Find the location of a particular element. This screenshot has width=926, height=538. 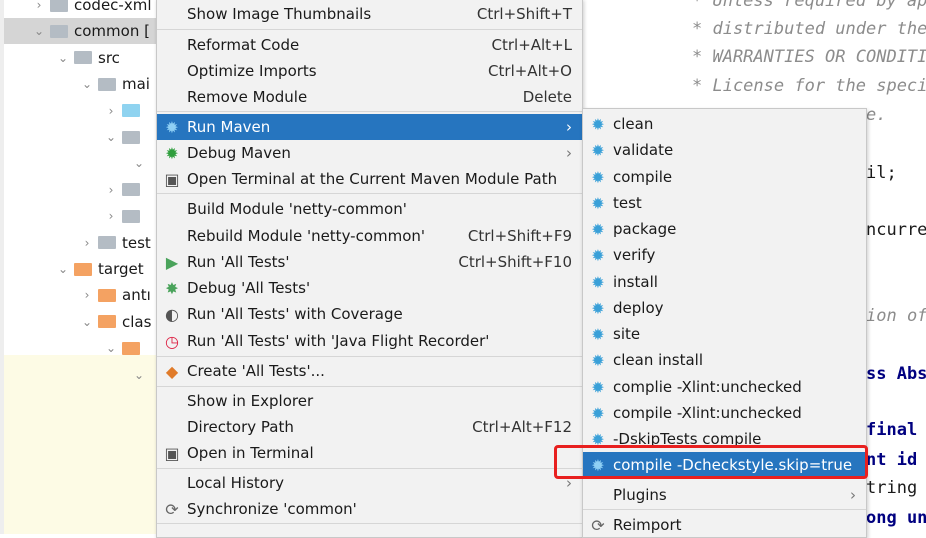

menu-item: Local History › is located at coordinates (369, 483).